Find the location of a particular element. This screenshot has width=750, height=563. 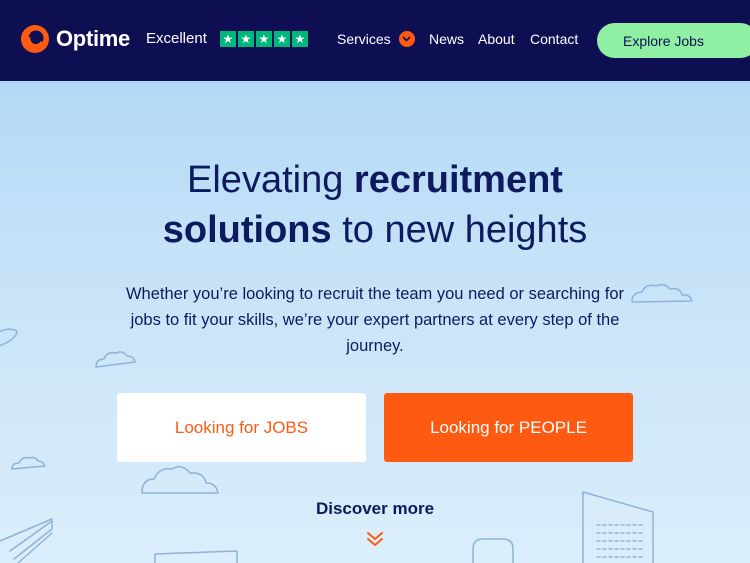

nav-services-label: Services is located at coordinates (364, 39).